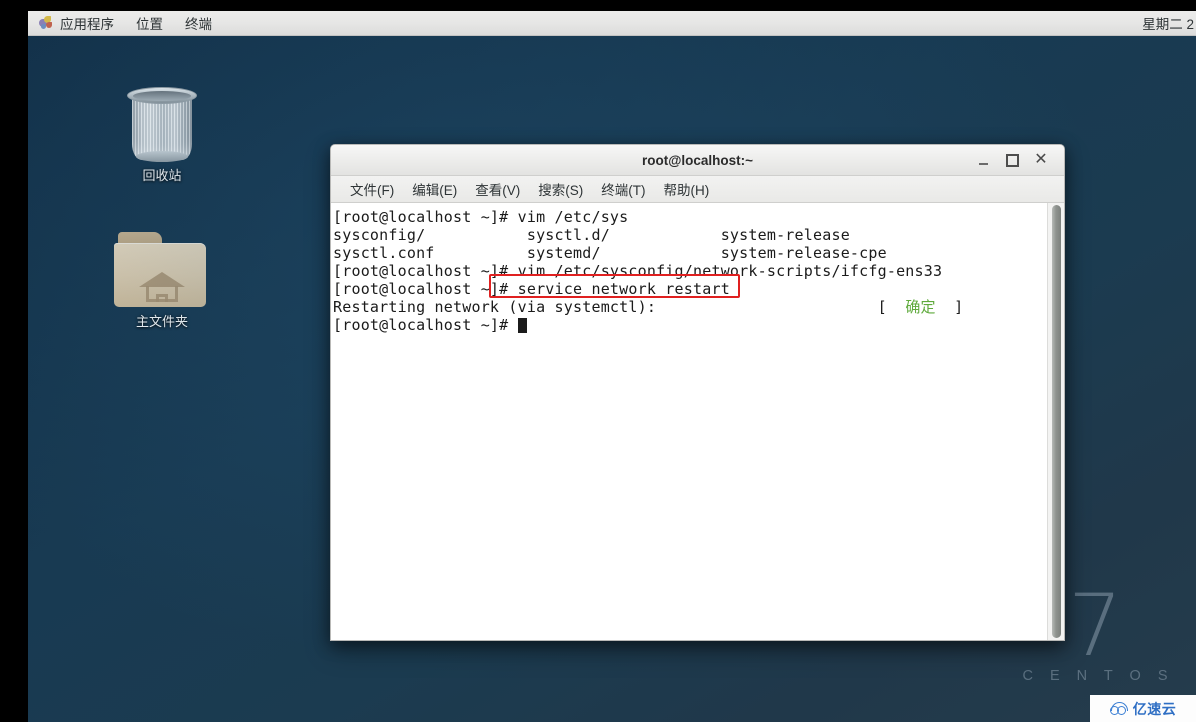 The image size is (1196, 722). What do you see at coordinates (610, 253) in the screenshot?
I see `terminal-line-3: sysctl.conf systemd/ system-release-cpe` at bounding box center [610, 253].